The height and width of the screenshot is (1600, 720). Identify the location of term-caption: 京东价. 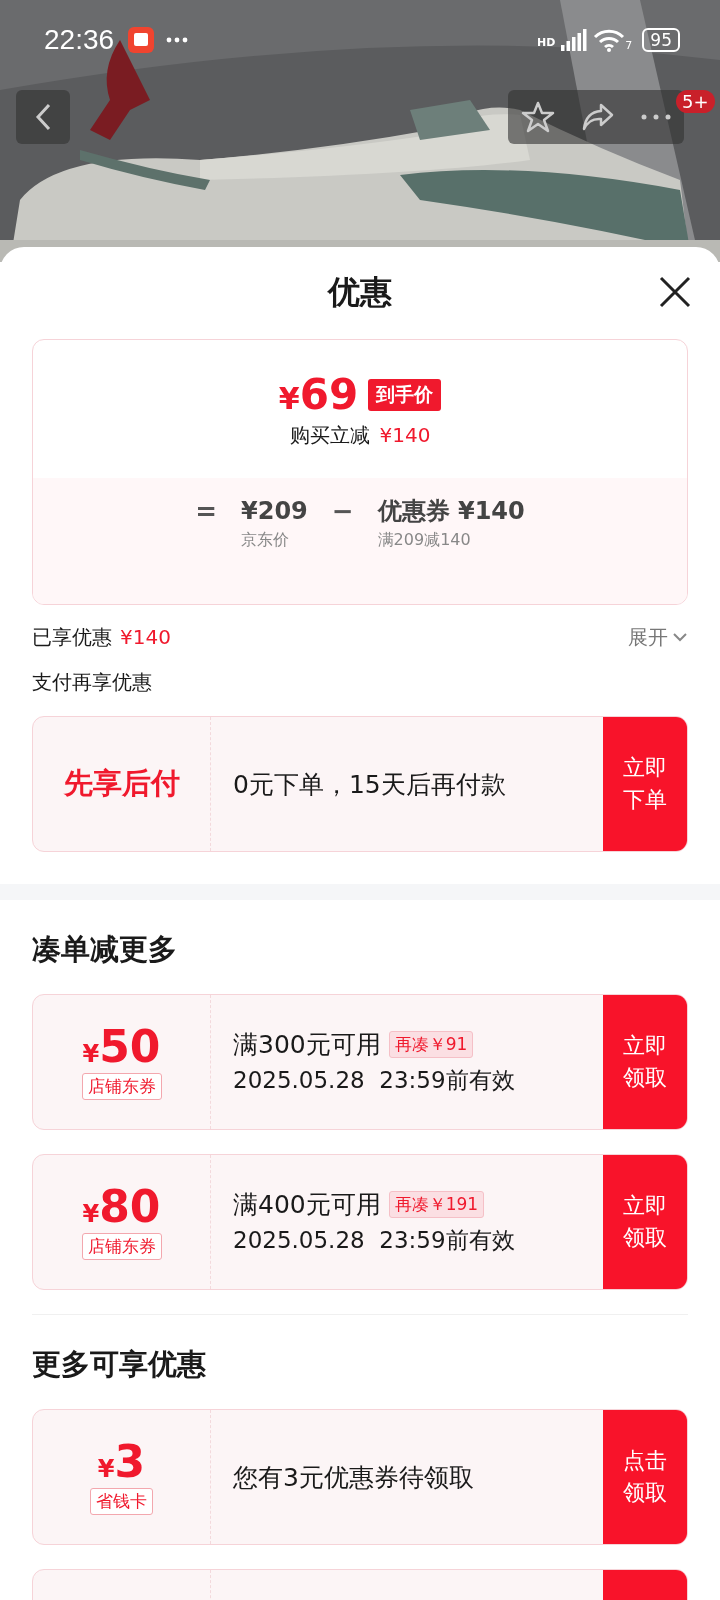
(265, 540).